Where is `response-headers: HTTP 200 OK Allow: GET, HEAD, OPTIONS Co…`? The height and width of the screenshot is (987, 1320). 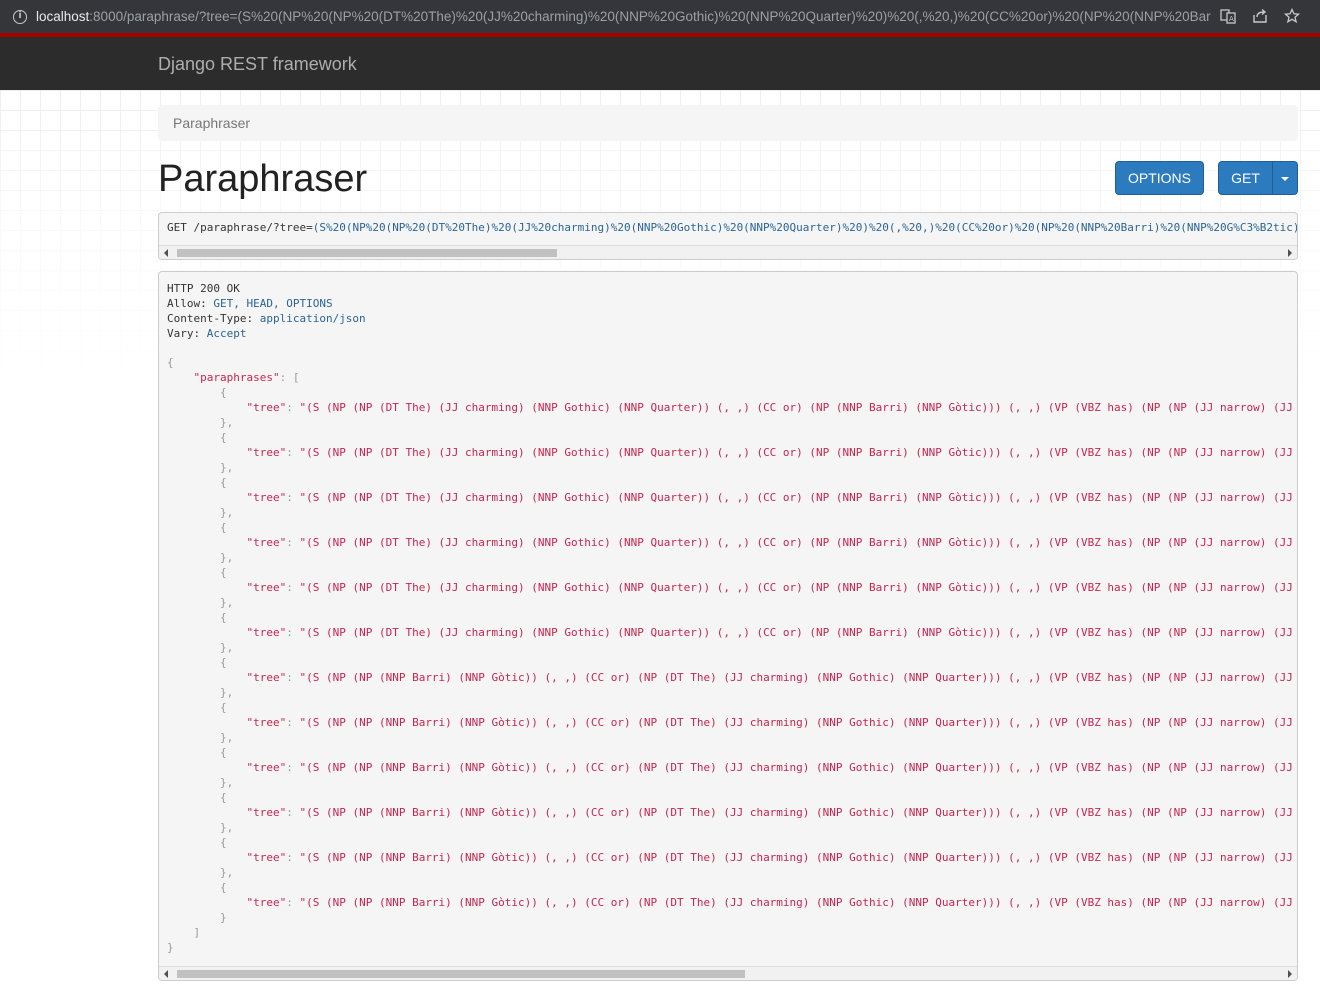
response-headers: HTTP 200 OK Allow: GET, HEAD, OPTIONS Co… is located at coordinates (266, 311).